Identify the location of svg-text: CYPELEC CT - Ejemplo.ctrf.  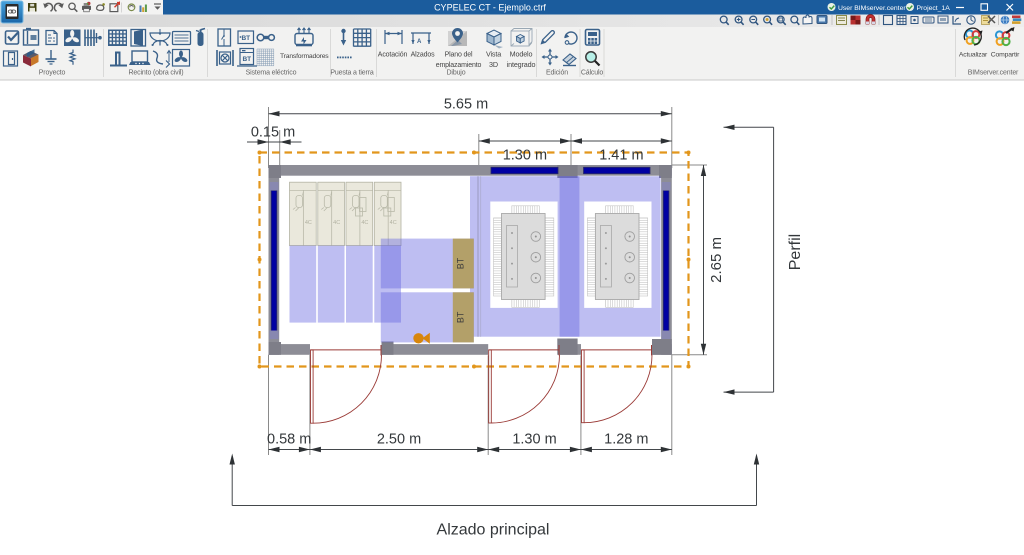
(490, 8).